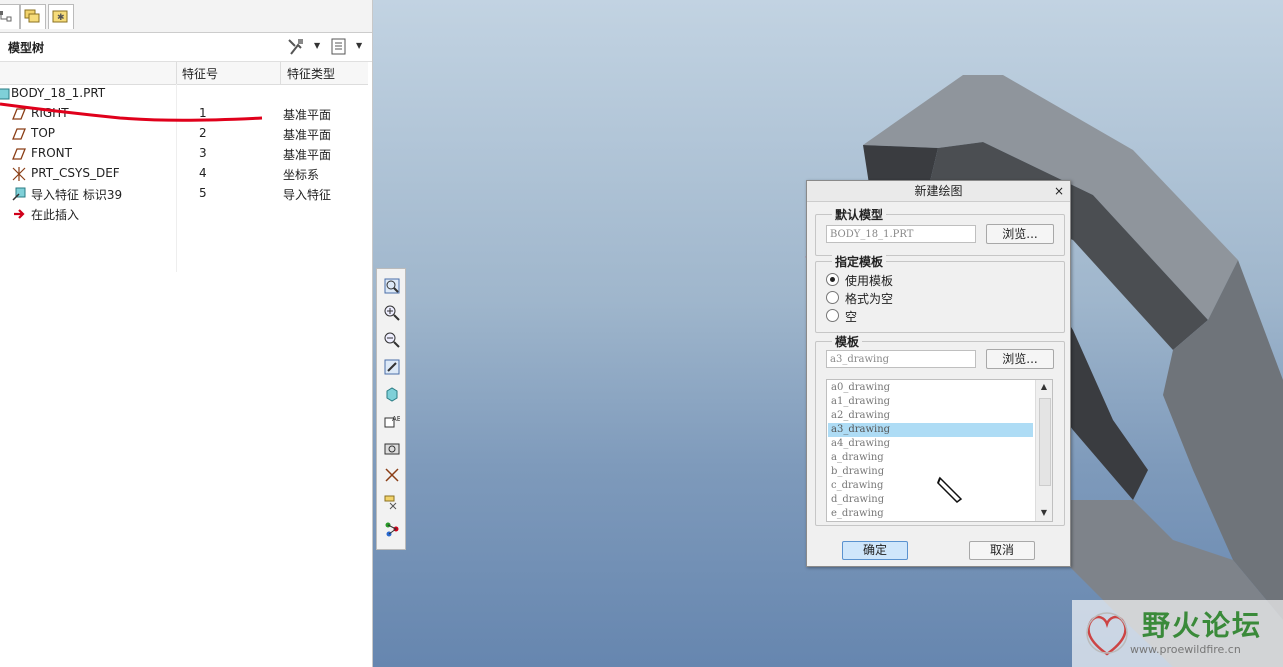 The height and width of the screenshot is (667, 1283). I want to click on list-item: d_drawing, so click(930, 500).